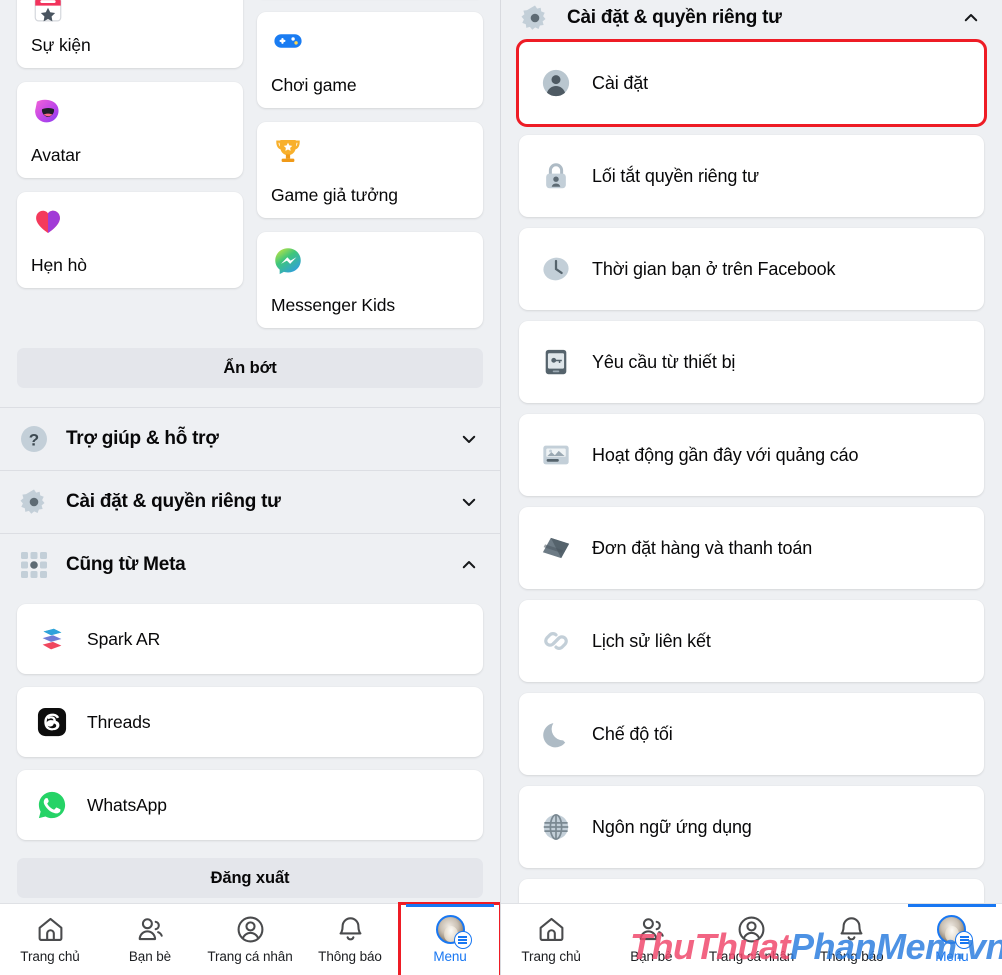 The image size is (1002, 975). I want to click on tile-hen-ho: Hẹn hò, so click(130, 240).